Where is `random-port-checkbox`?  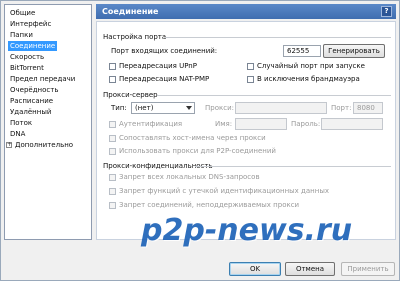
random-port-checkbox is located at coordinates (250, 66).